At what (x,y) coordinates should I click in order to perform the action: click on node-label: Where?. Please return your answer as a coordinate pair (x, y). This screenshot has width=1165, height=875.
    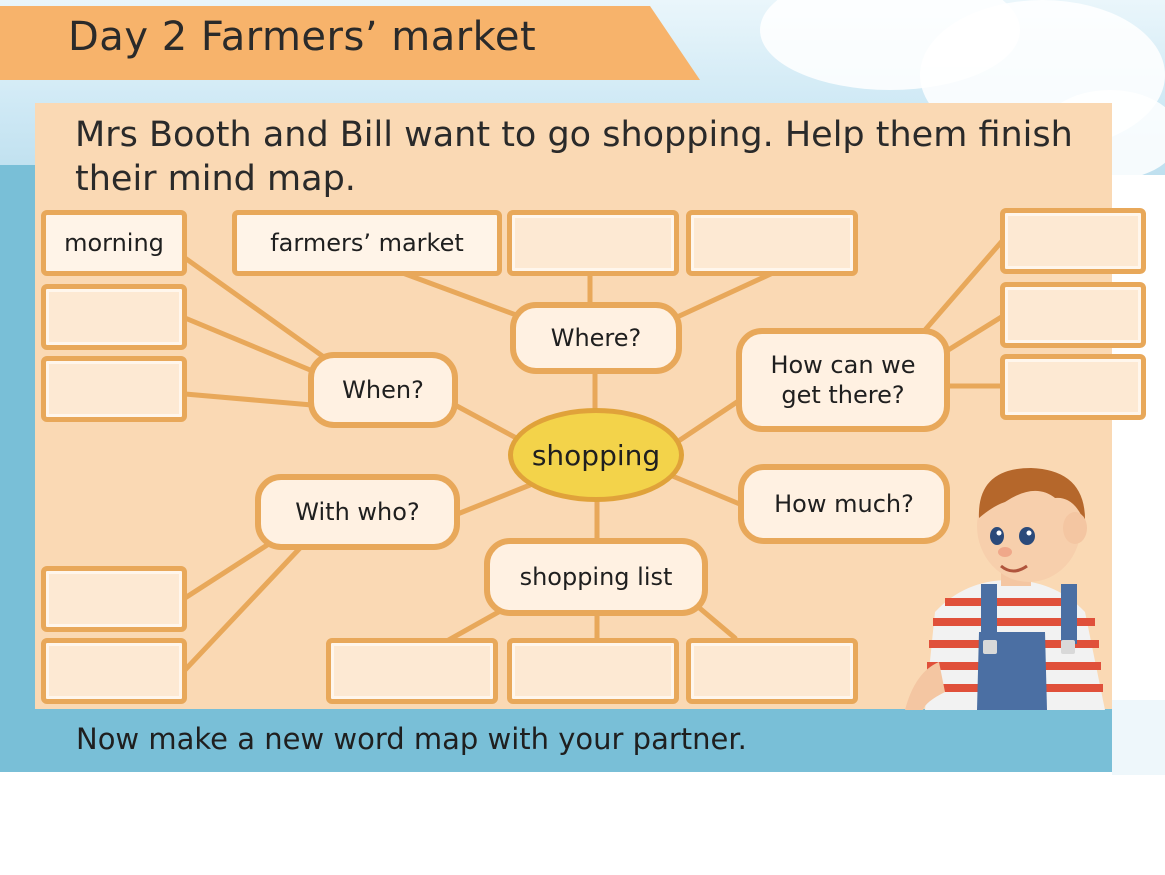
    Looking at the image, I should click on (596, 338).